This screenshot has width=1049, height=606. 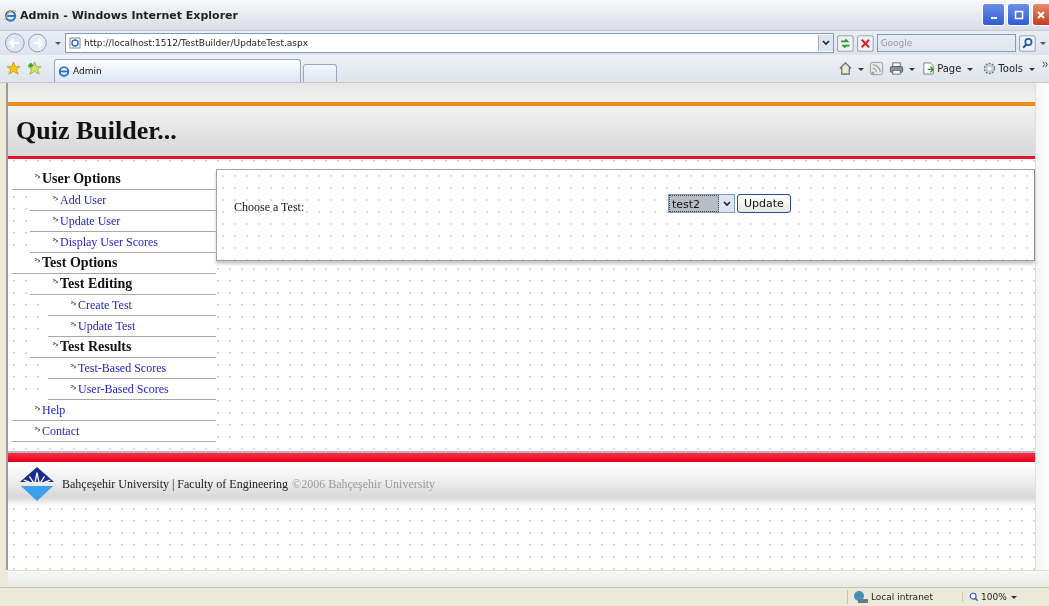 I want to click on menu-item: Display User Scores, so click(x=105, y=242).